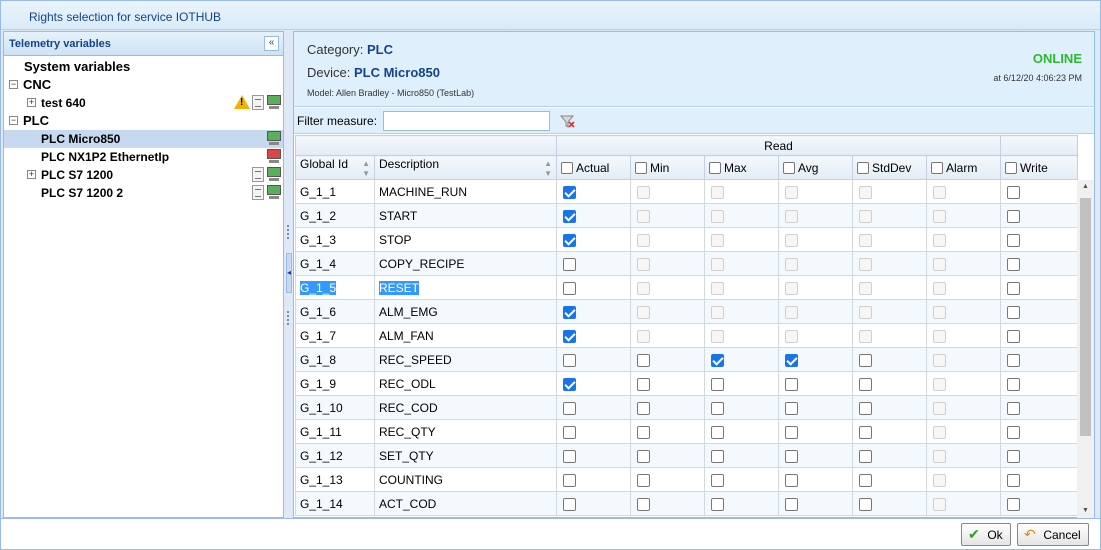  What do you see at coordinates (143, 67) in the screenshot?
I see `tree-item-system-variables: System variables` at bounding box center [143, 67].